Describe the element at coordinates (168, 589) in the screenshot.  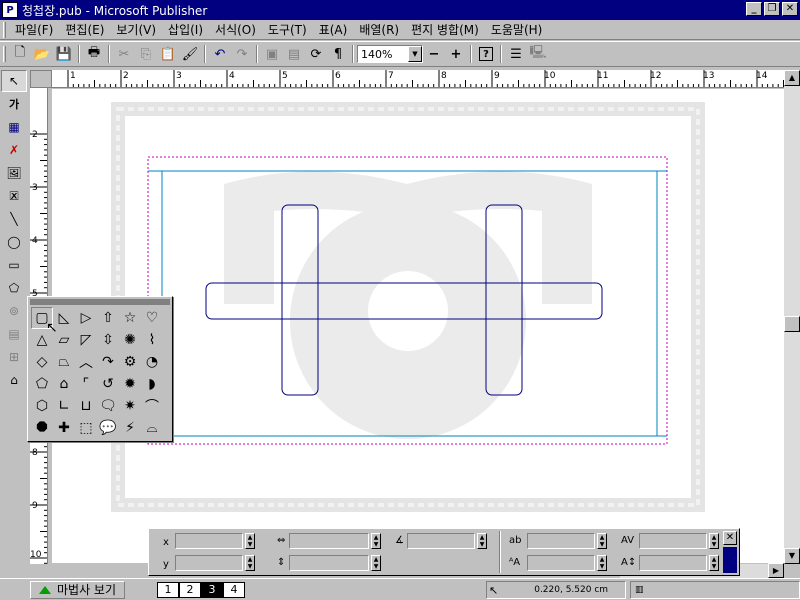
I see `page-tab-1: 1` at that location.